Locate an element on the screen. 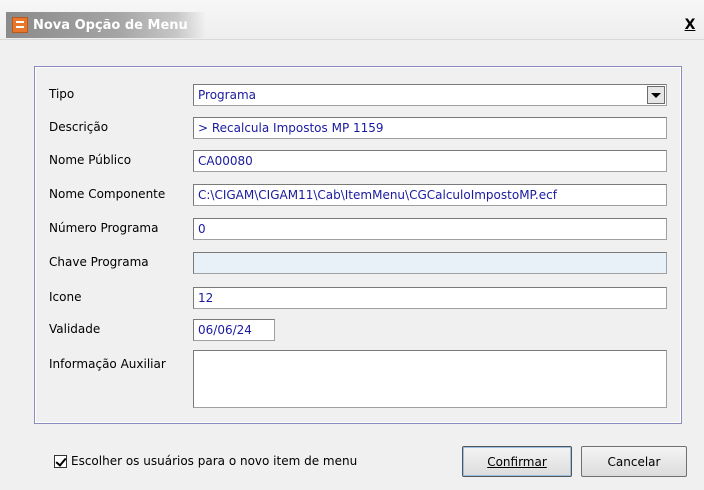 Image resolution: width=704 pixels, height=490 pixels. choose-users-checkbox is located at coordinates (60, 461).